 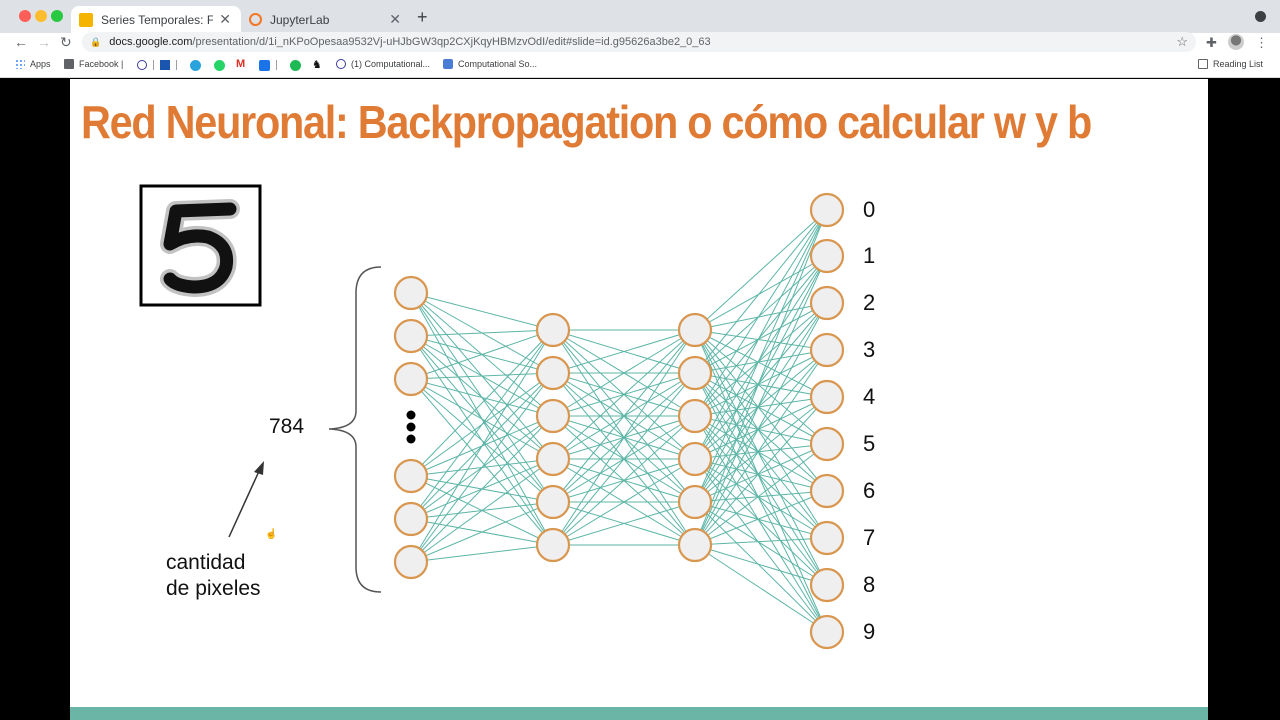 I want to click on tab-series-temporales: Series Temporales: Forecasting ✕, so click(x=156, y=19).